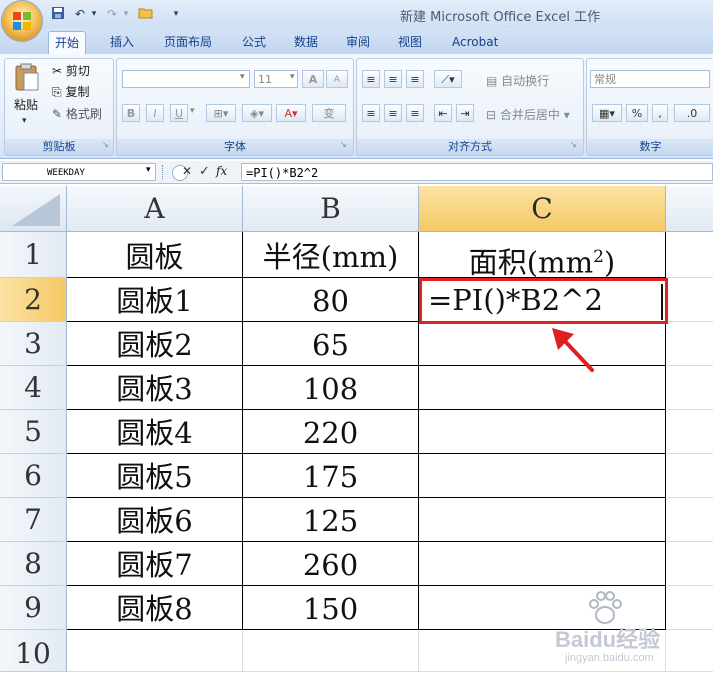 The height and width of the screenshot is (678, 713). I want to click on cell-d6, so click(689, 476).